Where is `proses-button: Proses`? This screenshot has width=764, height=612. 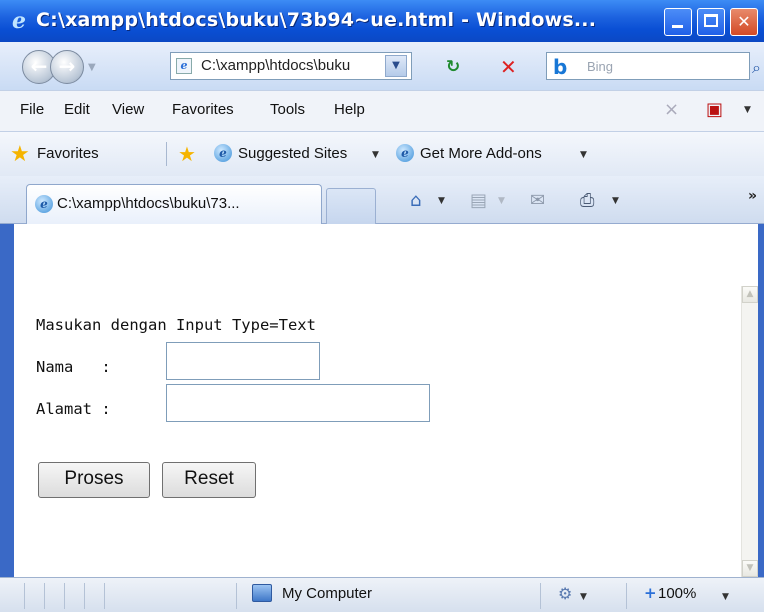
proses-button: Proses is located at coordinates (94, 480).